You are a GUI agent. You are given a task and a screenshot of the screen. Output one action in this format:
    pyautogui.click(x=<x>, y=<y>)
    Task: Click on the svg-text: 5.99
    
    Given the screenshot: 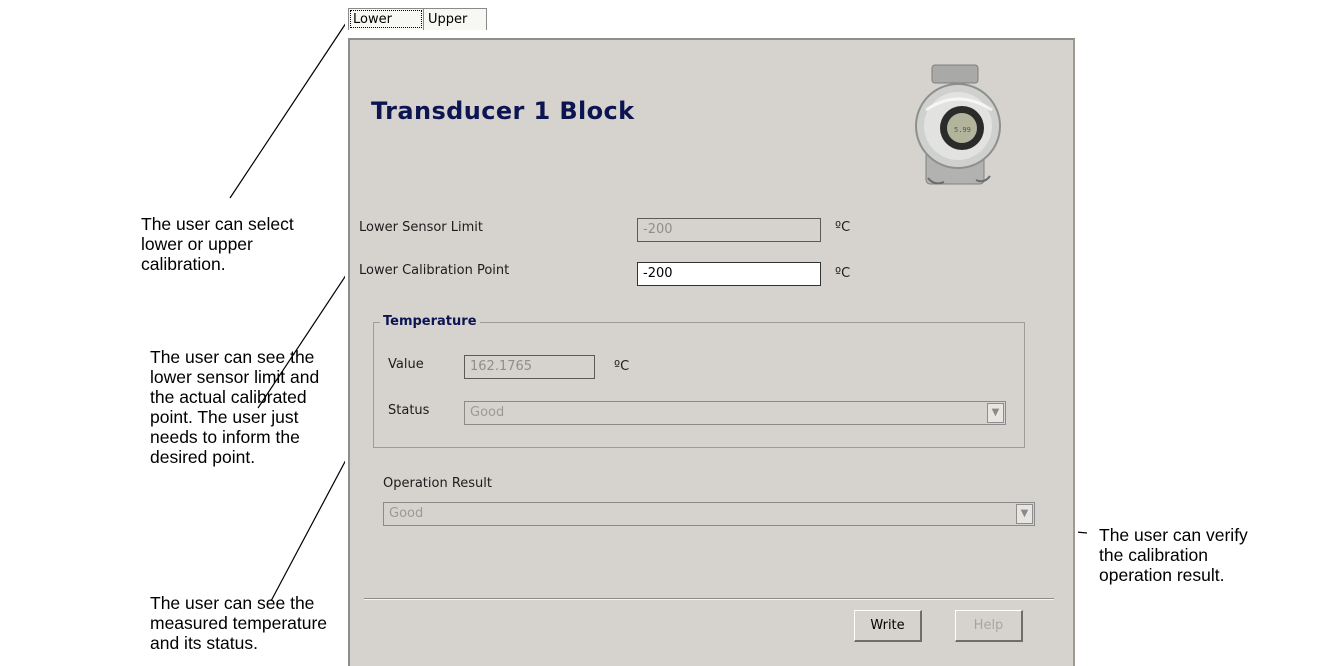 What is the action you would take?
    pyautogui.click(x=962, y=130)
    